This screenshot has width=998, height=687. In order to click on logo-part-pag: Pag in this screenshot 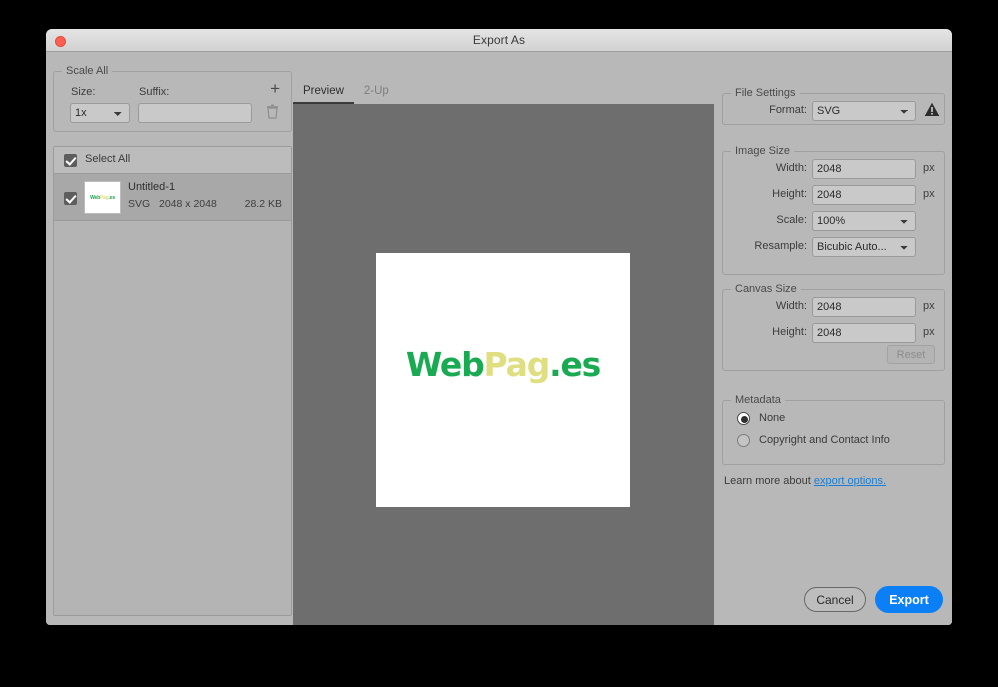, I will do `click(517, 364)`.